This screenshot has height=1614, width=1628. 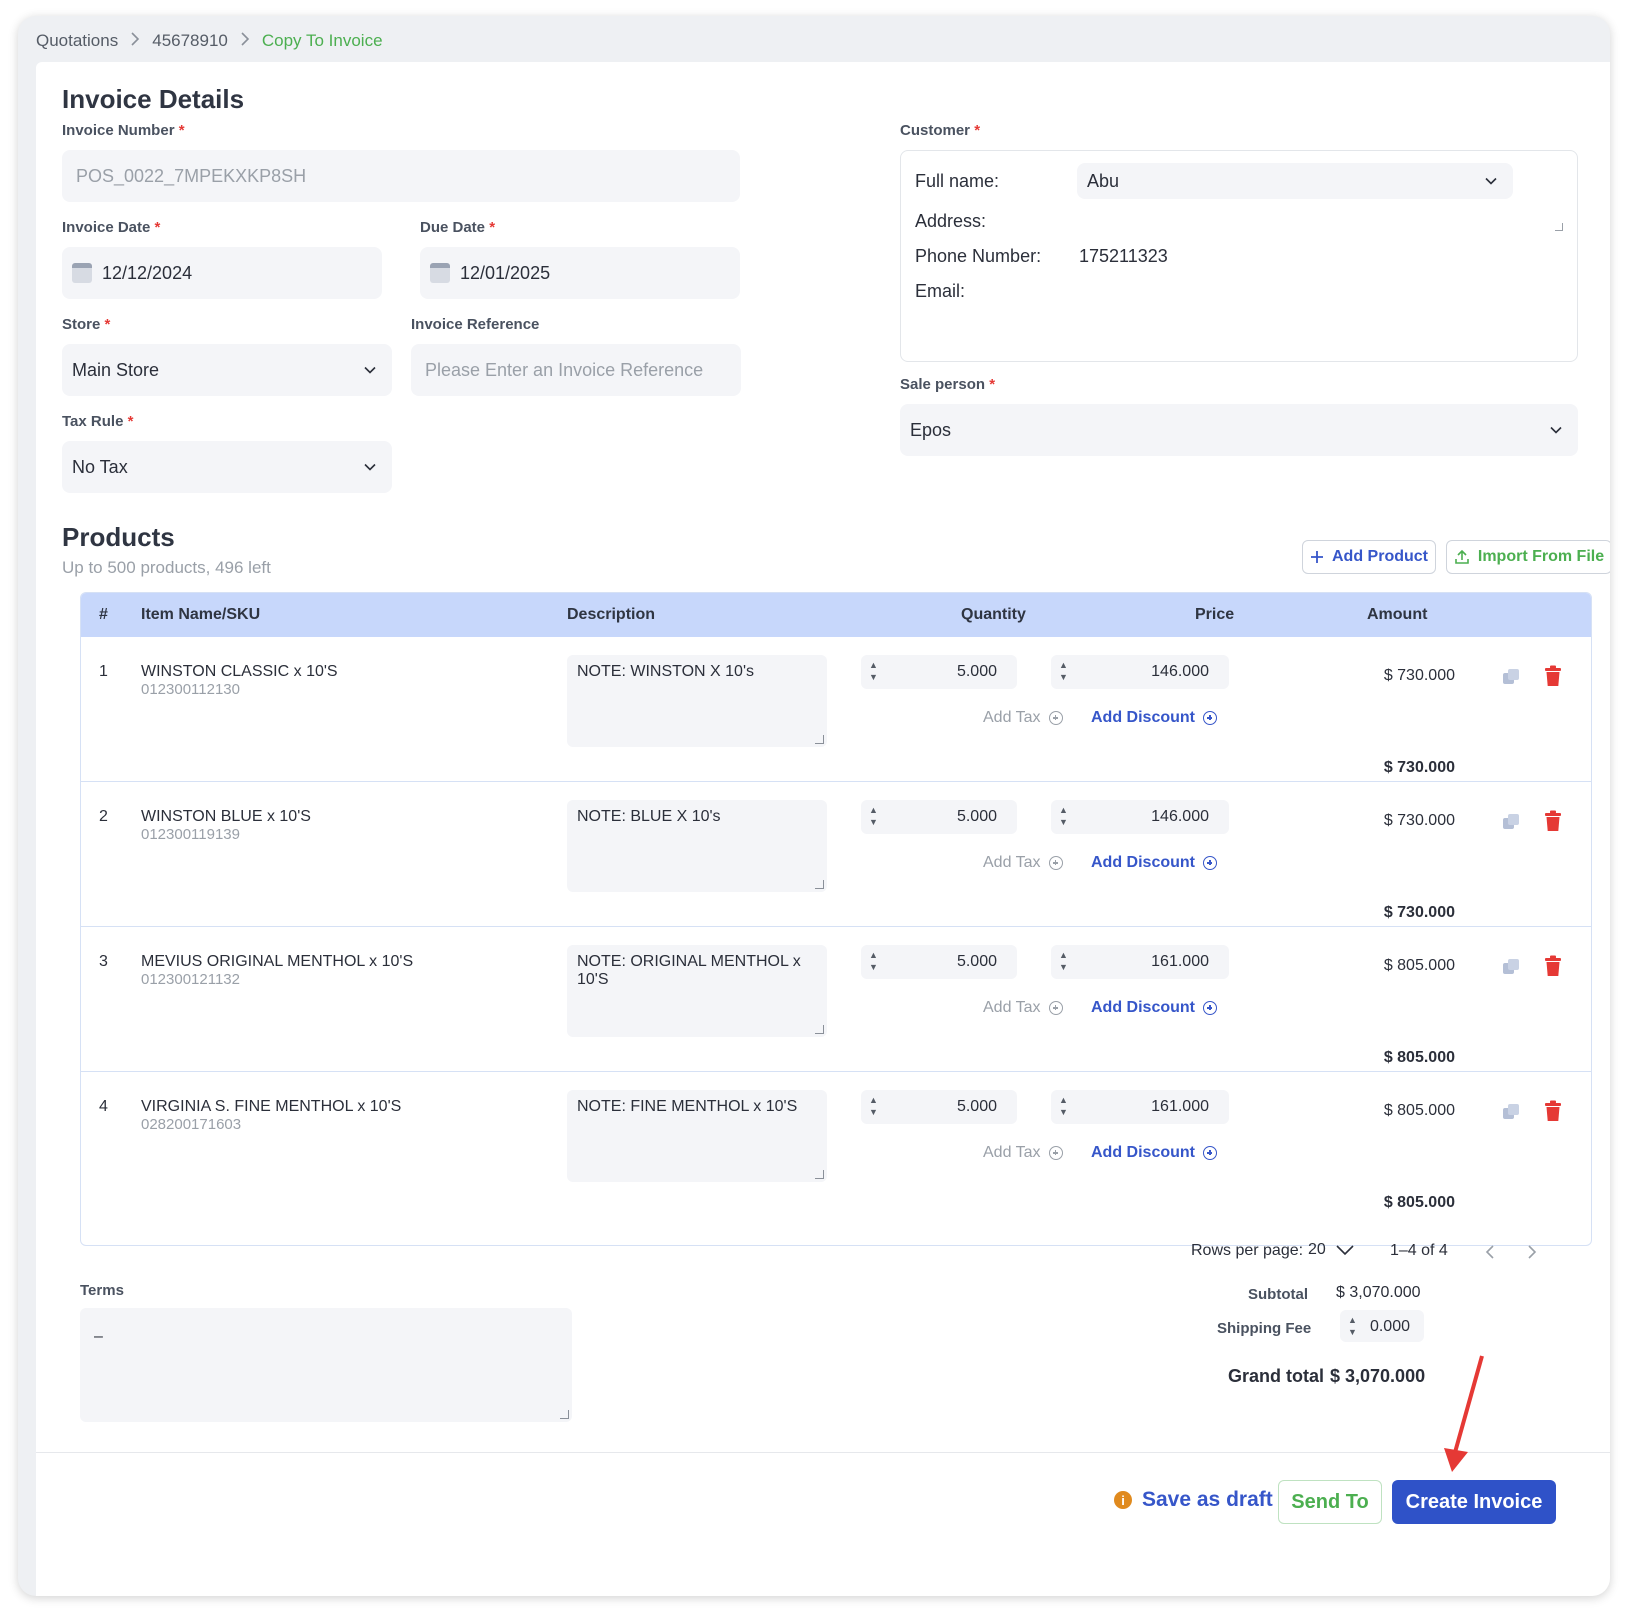 What do you see at coordinates (190, 979) in the screenshot?
I see `item-sku: 012300121132` at bounding box center [190, 979].